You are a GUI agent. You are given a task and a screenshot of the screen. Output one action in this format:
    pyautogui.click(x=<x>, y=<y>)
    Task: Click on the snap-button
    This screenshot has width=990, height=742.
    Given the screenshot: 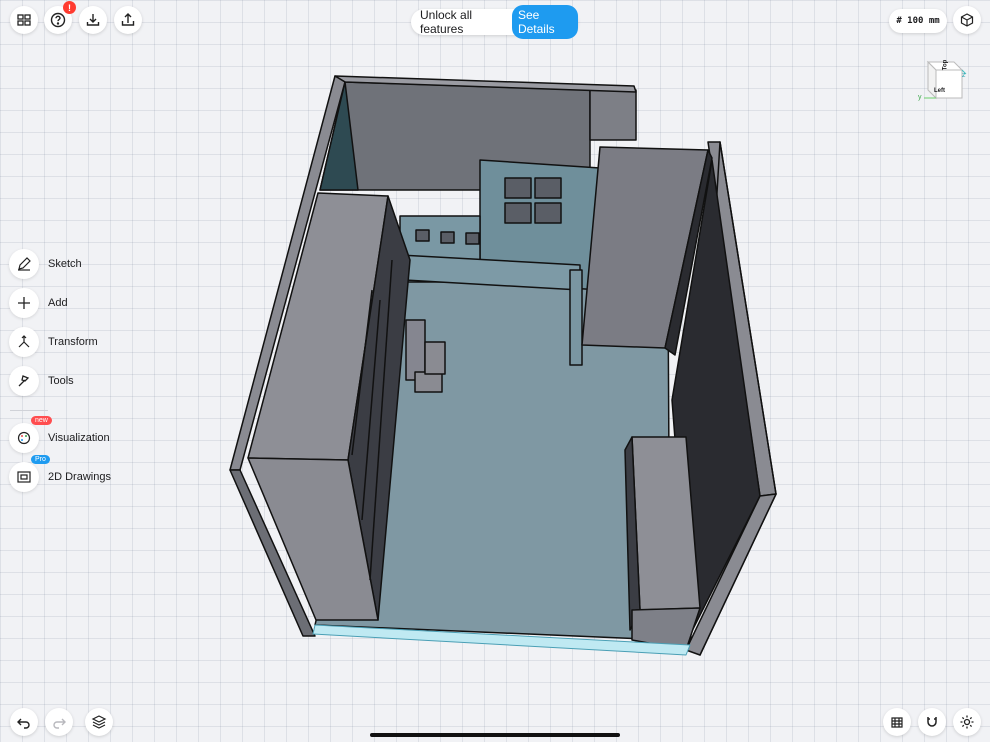 What is the action you would take?
    pyautogui.click(x=932, y=722)
    